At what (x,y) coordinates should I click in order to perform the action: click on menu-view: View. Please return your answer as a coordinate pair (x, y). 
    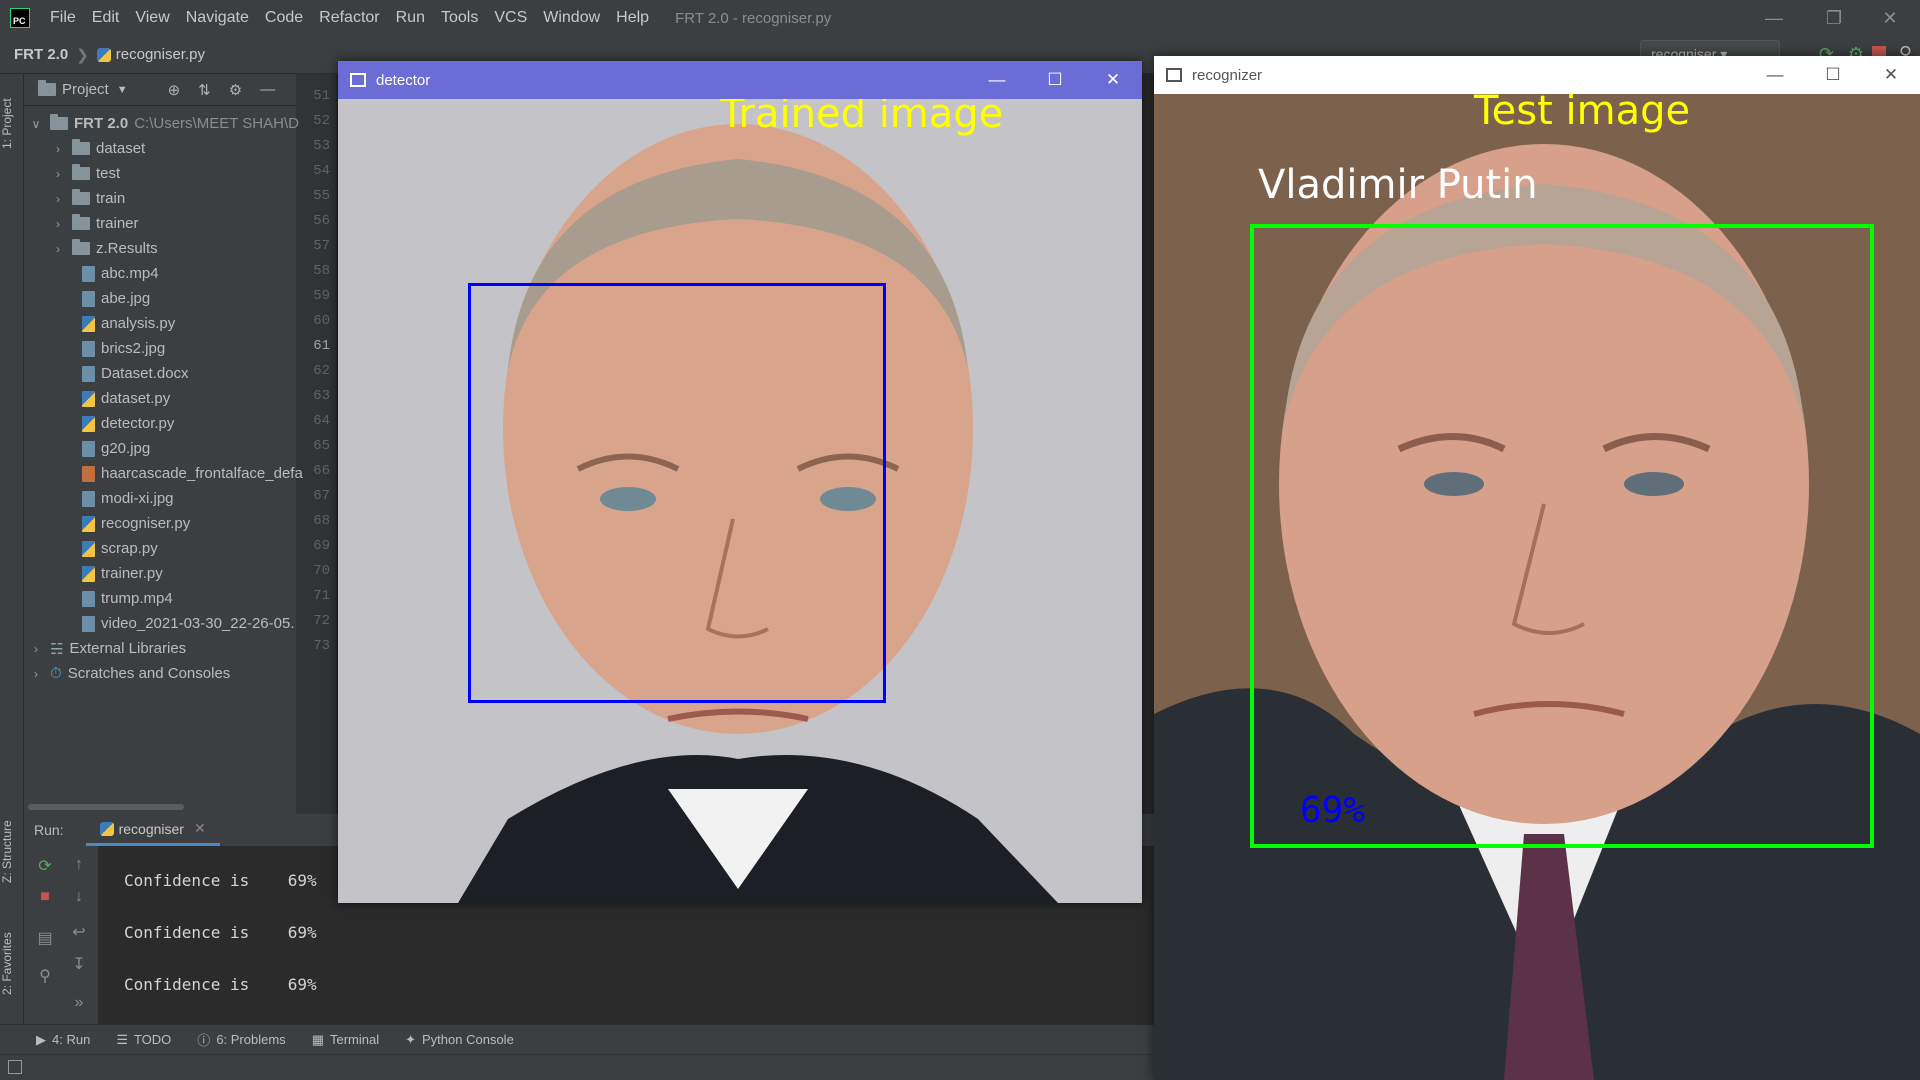
    Looking at the image, I should click on (152, 18).